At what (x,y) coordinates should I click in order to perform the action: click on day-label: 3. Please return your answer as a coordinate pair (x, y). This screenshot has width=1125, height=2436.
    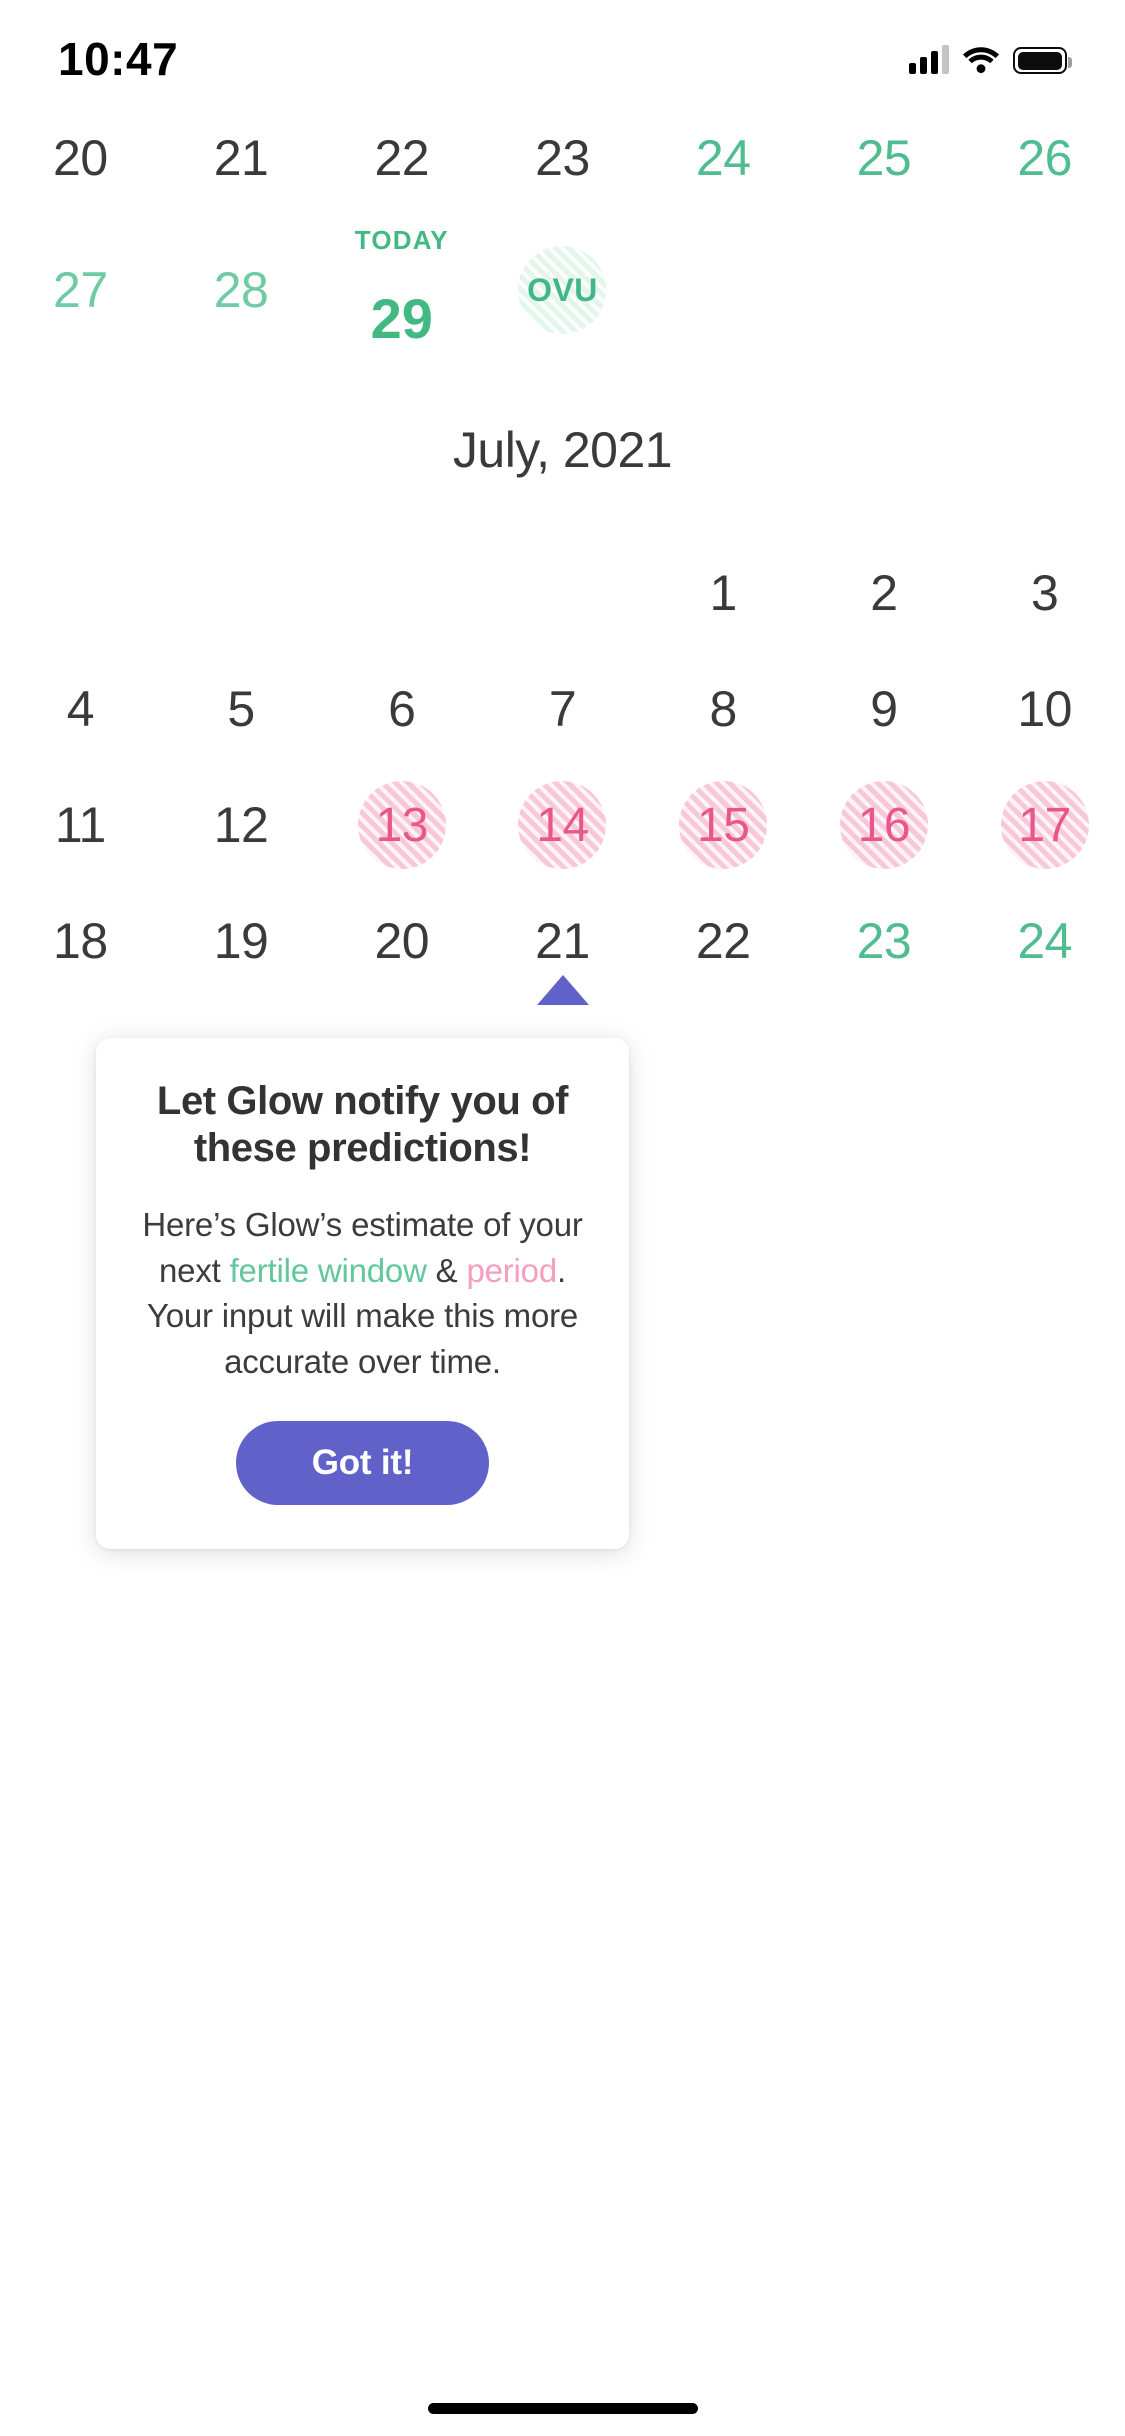
    Looking at the image, I should click on (1044, 593).